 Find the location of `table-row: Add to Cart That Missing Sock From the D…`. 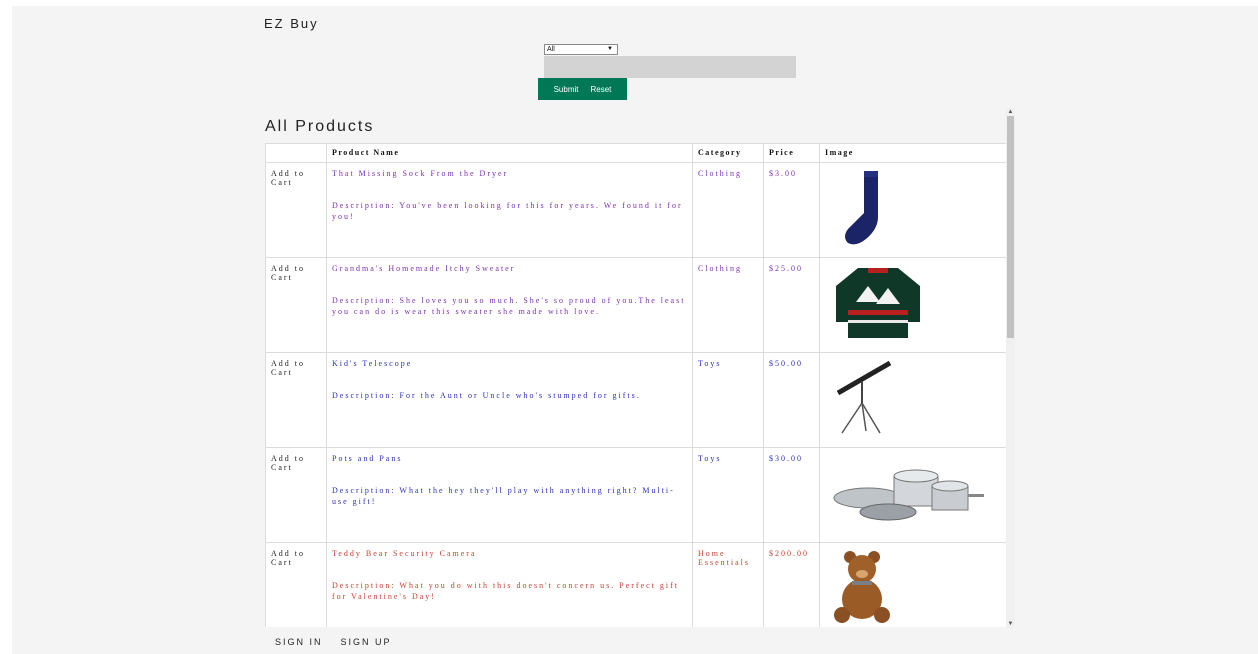

table-row: Add to Cart That Missing Sock From the D… is located at coordinates (636, 210).